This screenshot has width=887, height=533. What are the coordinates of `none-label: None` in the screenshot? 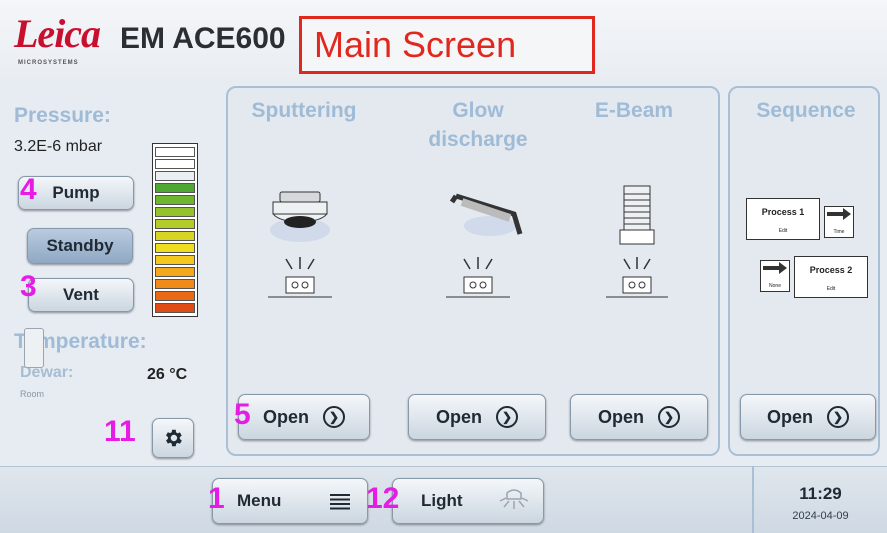 It's located at (775, 286).